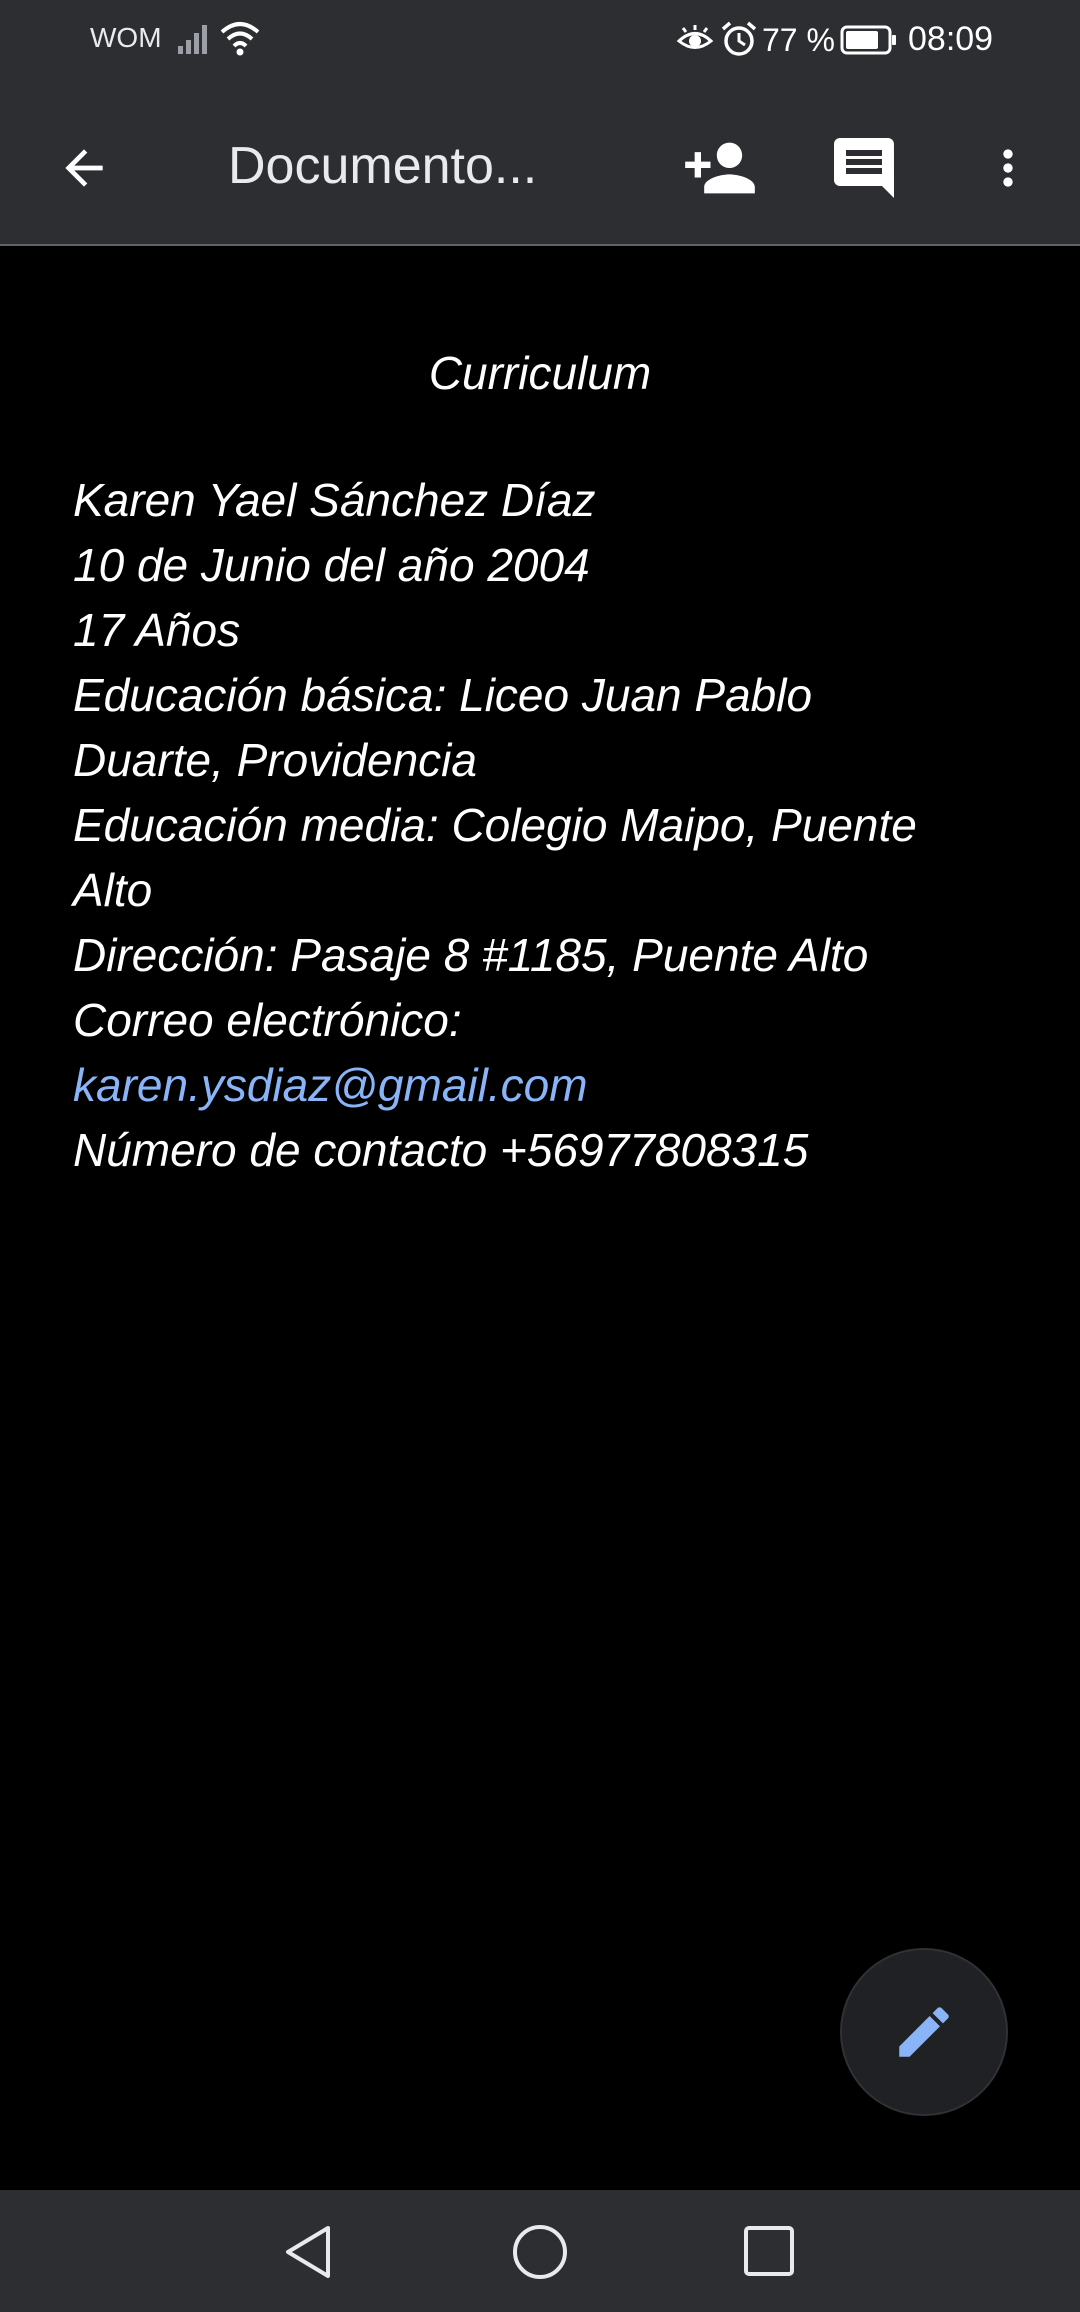  Describe the element at coordinates (540, 40) in the screenshot. I see `status-bar: WOM 77 % 08:09` at that location.